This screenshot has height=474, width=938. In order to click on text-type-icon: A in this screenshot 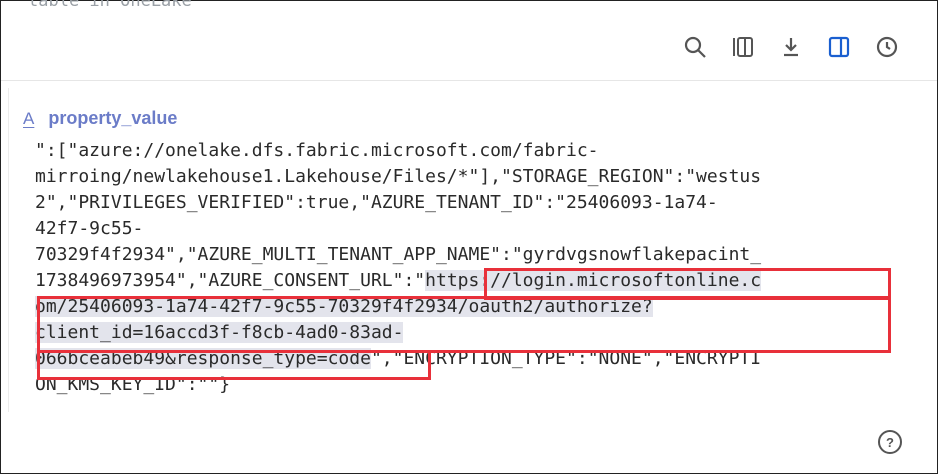, I will do `click(29, 118)`.